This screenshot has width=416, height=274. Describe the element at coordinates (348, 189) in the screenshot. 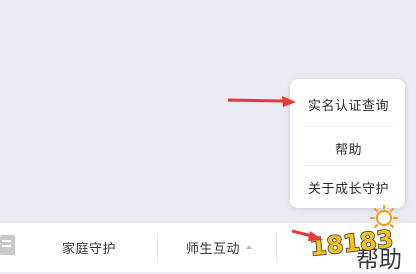

I see `menu-item-label: 关于成长守护` at that location.